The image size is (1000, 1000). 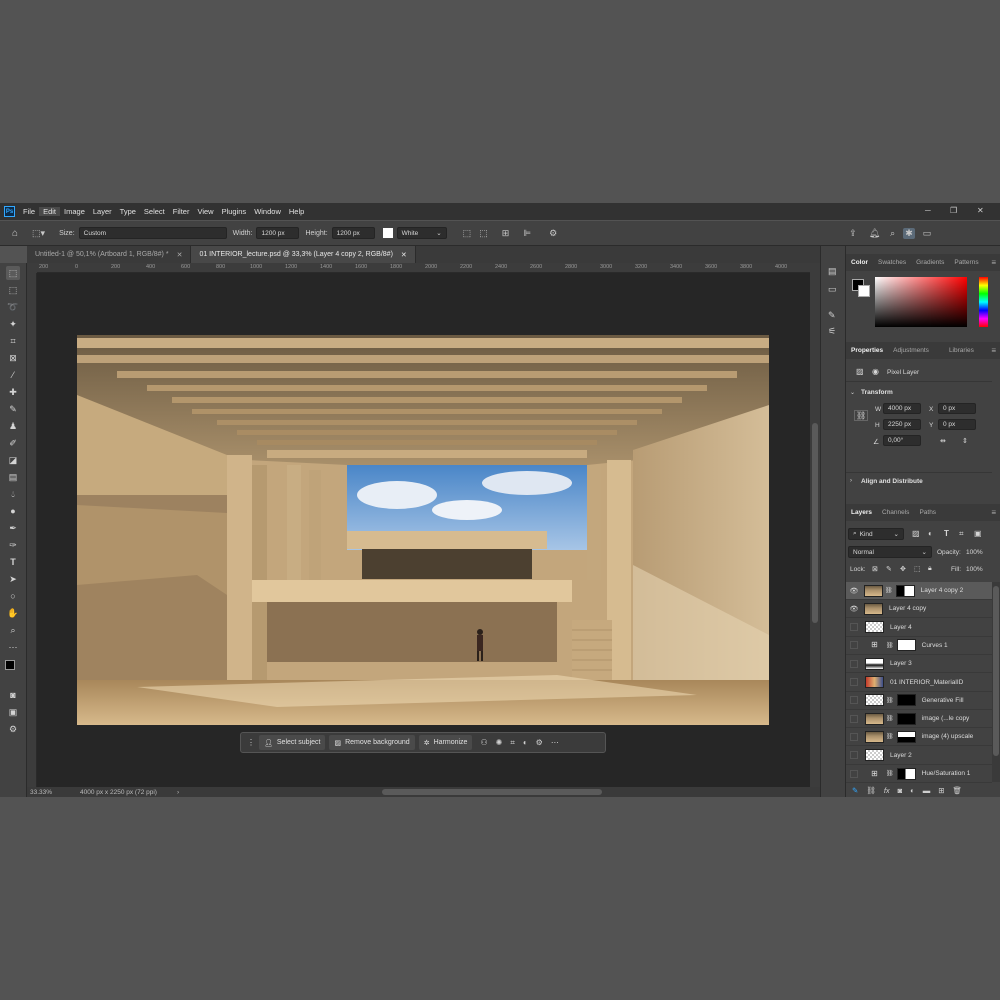 I want to click on dodge-tool-icon: ●, so click(x=13, y=511).